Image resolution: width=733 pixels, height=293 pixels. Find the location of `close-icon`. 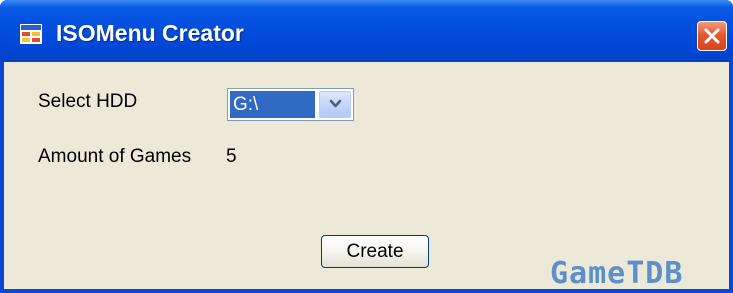

close-icon is located at coordinates (712, 36).